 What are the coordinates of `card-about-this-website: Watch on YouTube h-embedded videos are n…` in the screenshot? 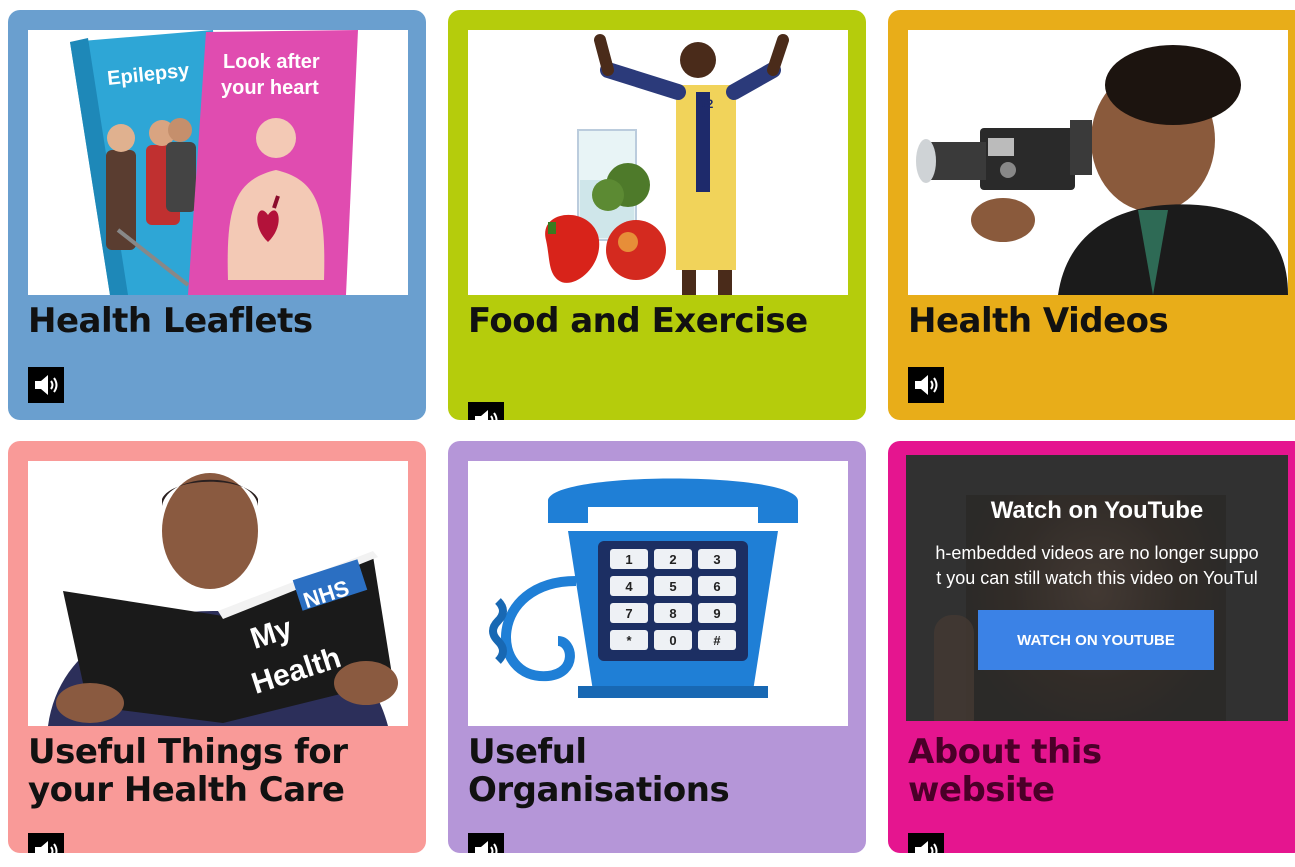 It's located at (1091, 647).